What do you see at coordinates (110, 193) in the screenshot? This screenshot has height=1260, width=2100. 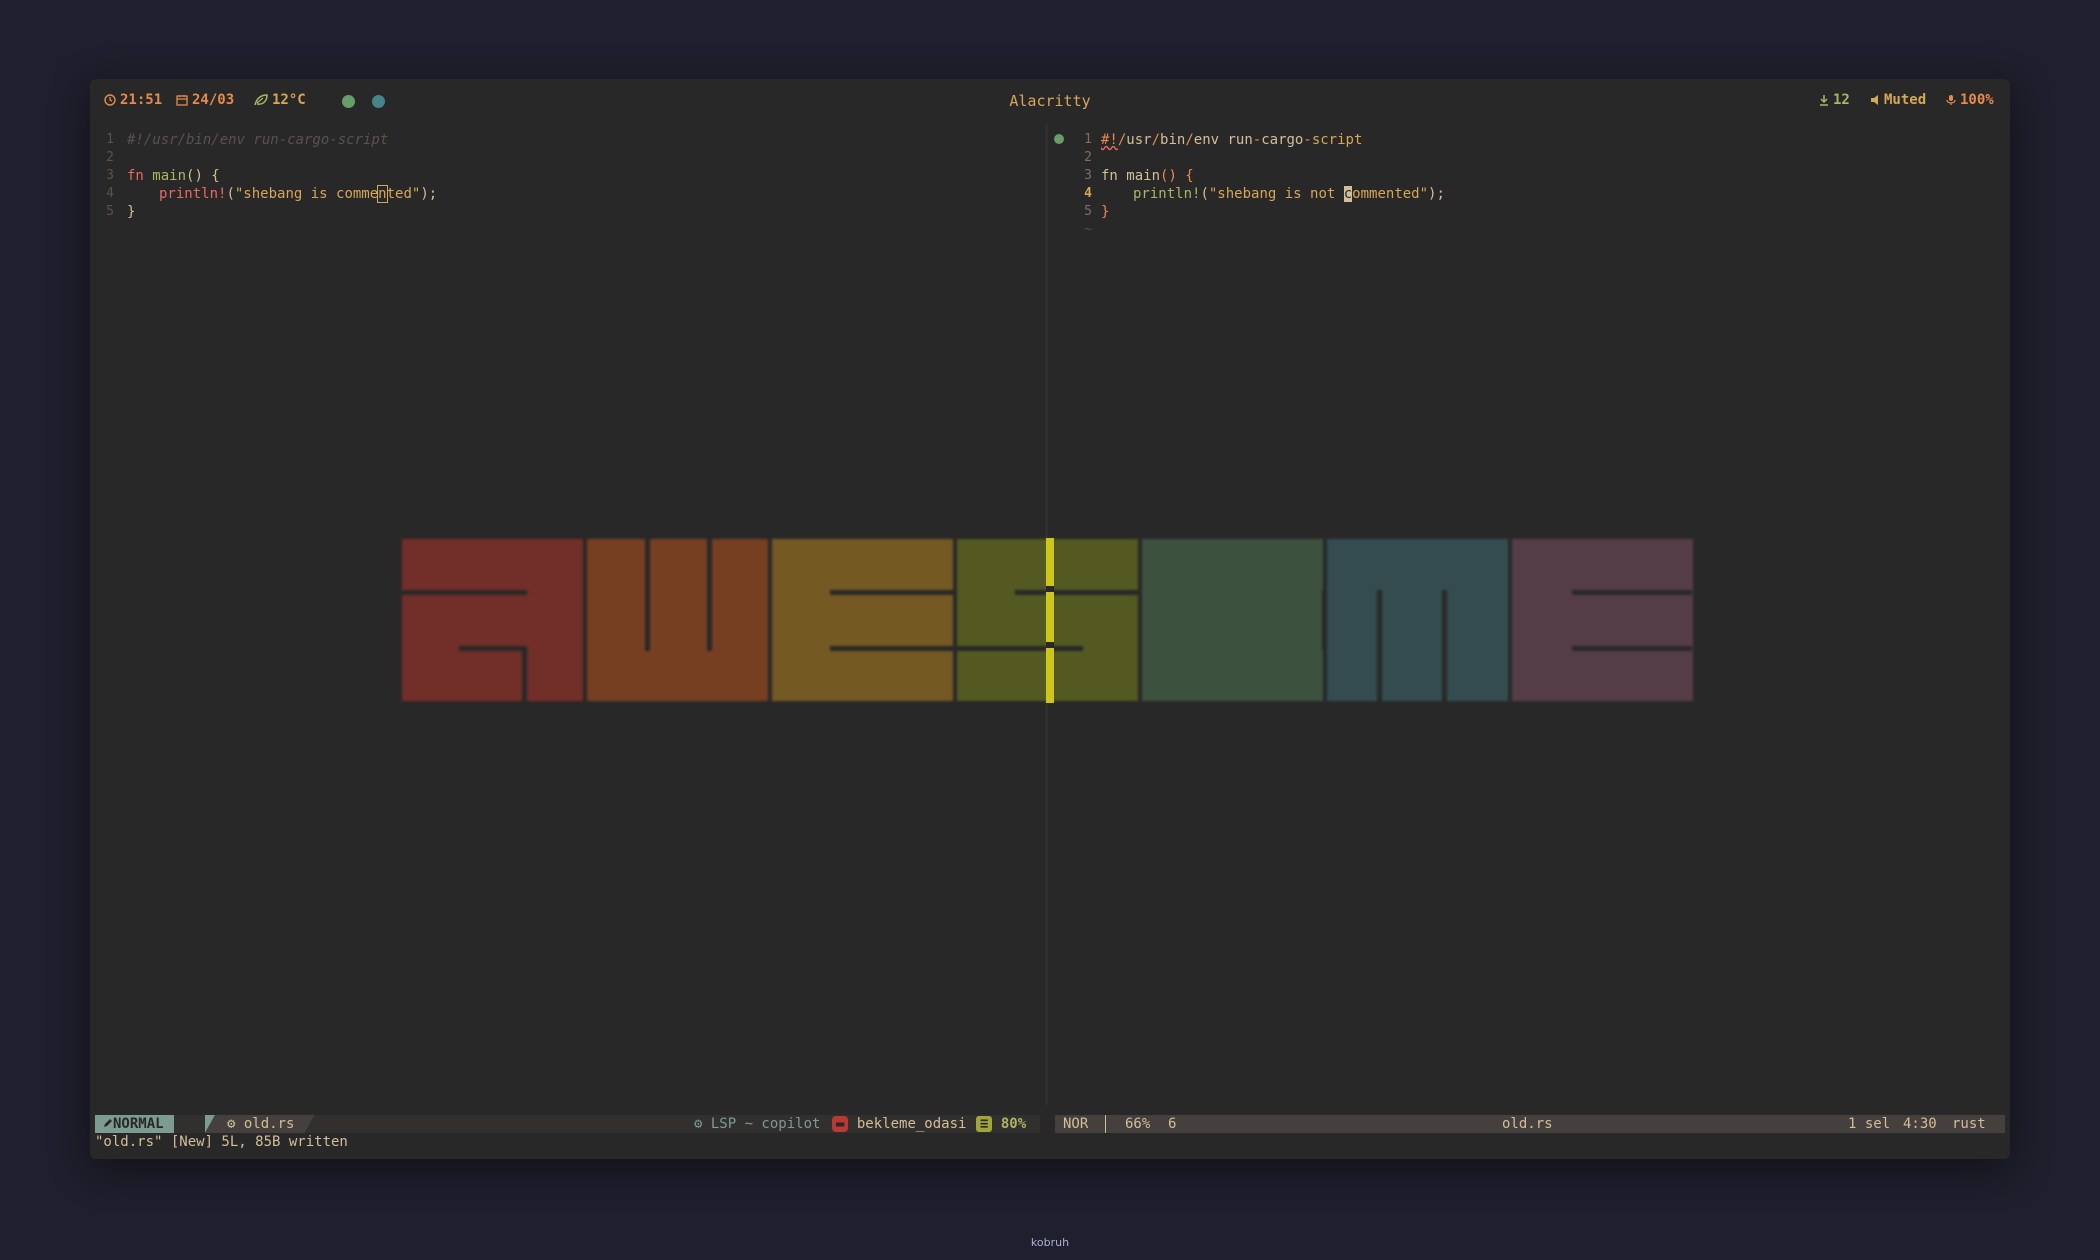 I see `line-number: 4` at bounding box center [110, 193].